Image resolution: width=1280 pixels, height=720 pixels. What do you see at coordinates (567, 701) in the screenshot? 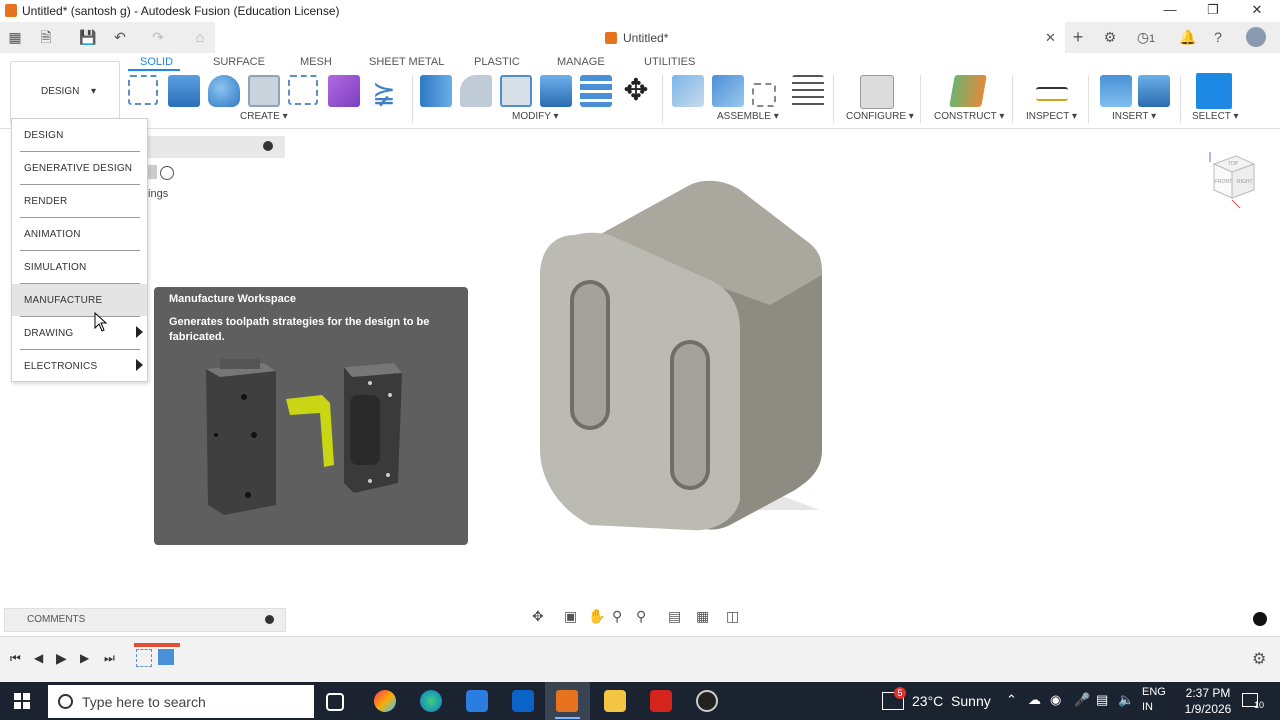
I see `fusion-taskbar-active` at bounding box center [567, 701].